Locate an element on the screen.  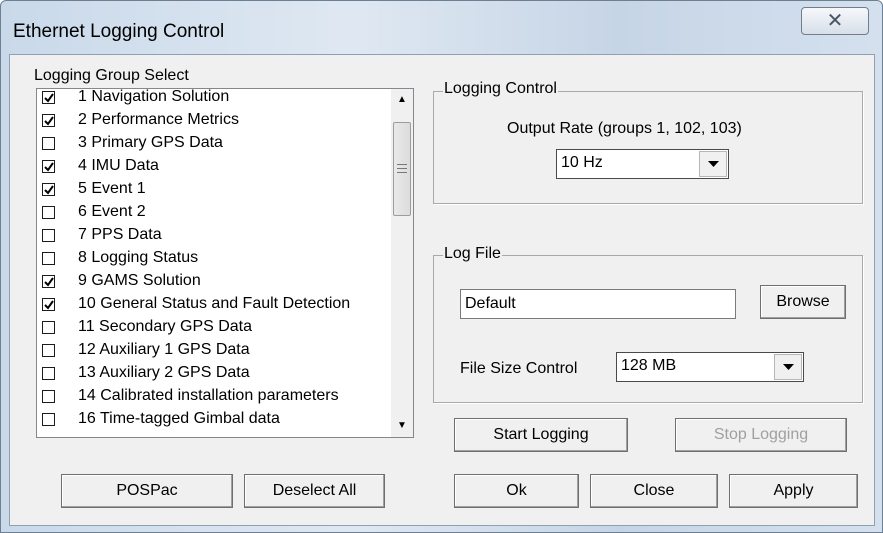
scroll-thumb is located at coordinates (402, 169).